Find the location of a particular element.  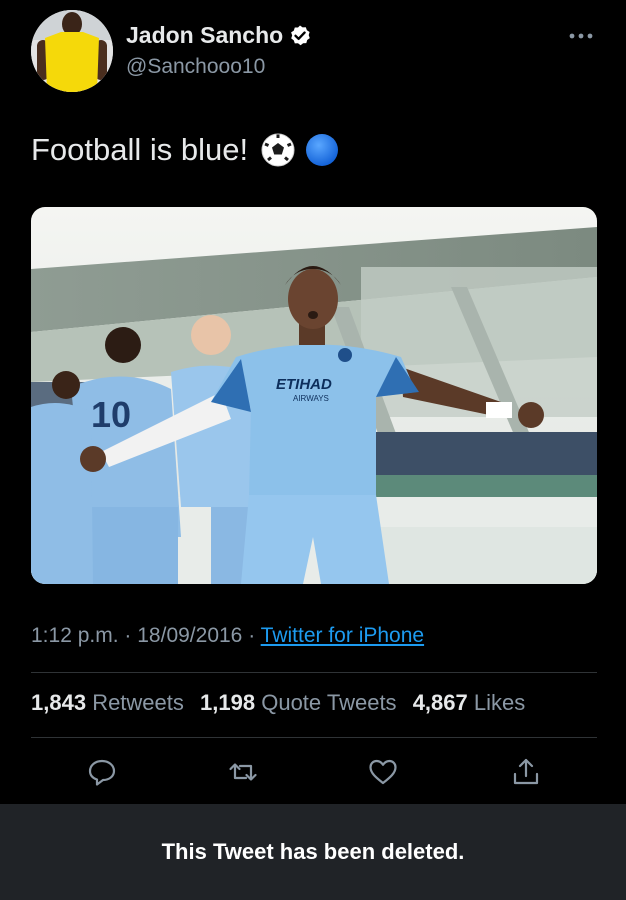

reply-icon is located at coordinates (102, 772).